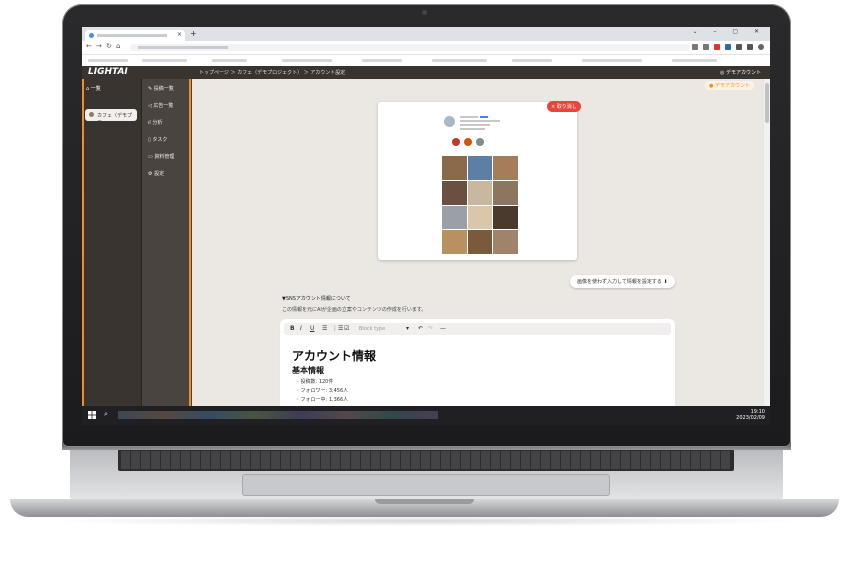 Image resolution: width=849 pixels, height=577 pixels. Describe the element at coordinates (767, 242) in the screenshot. I see `page-scrollbar` at that location.